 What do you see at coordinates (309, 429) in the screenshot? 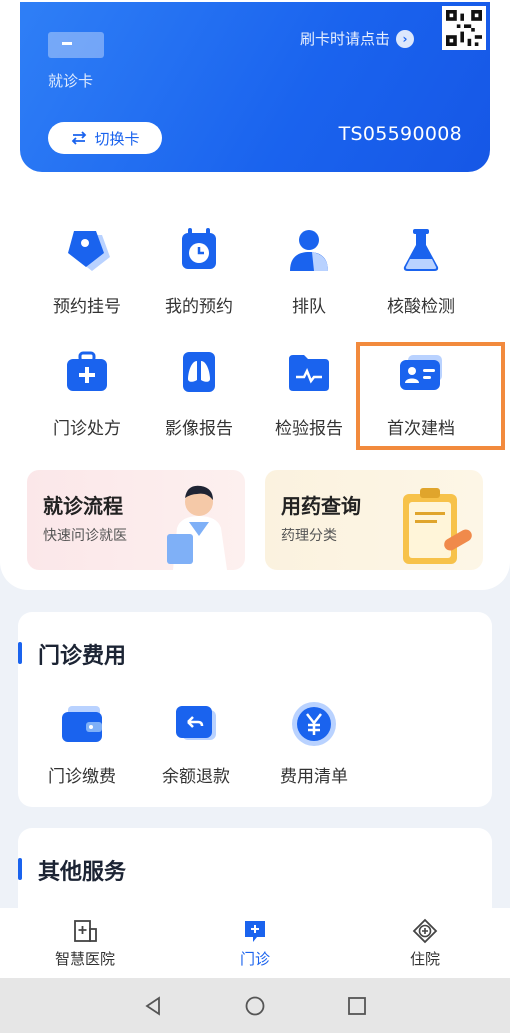
I see `function-label: 检验报告` at bounding box center [309, 429].